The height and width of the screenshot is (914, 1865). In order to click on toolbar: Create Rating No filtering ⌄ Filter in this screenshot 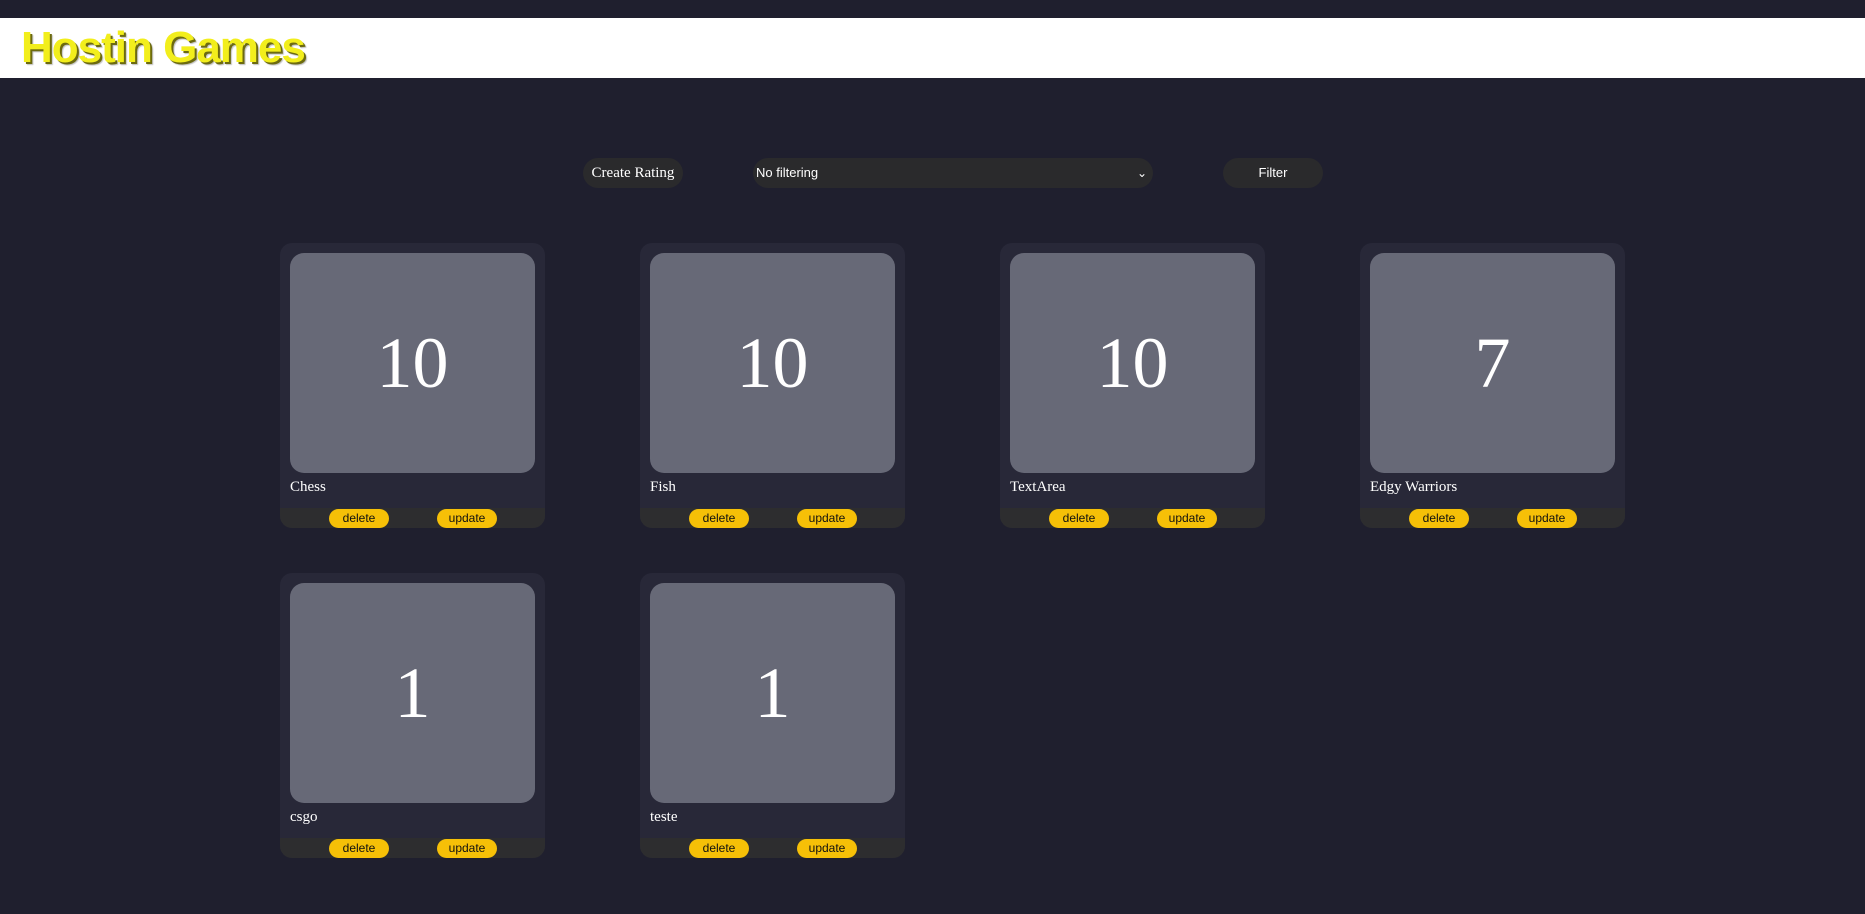, I will do `click(932, 173)`.